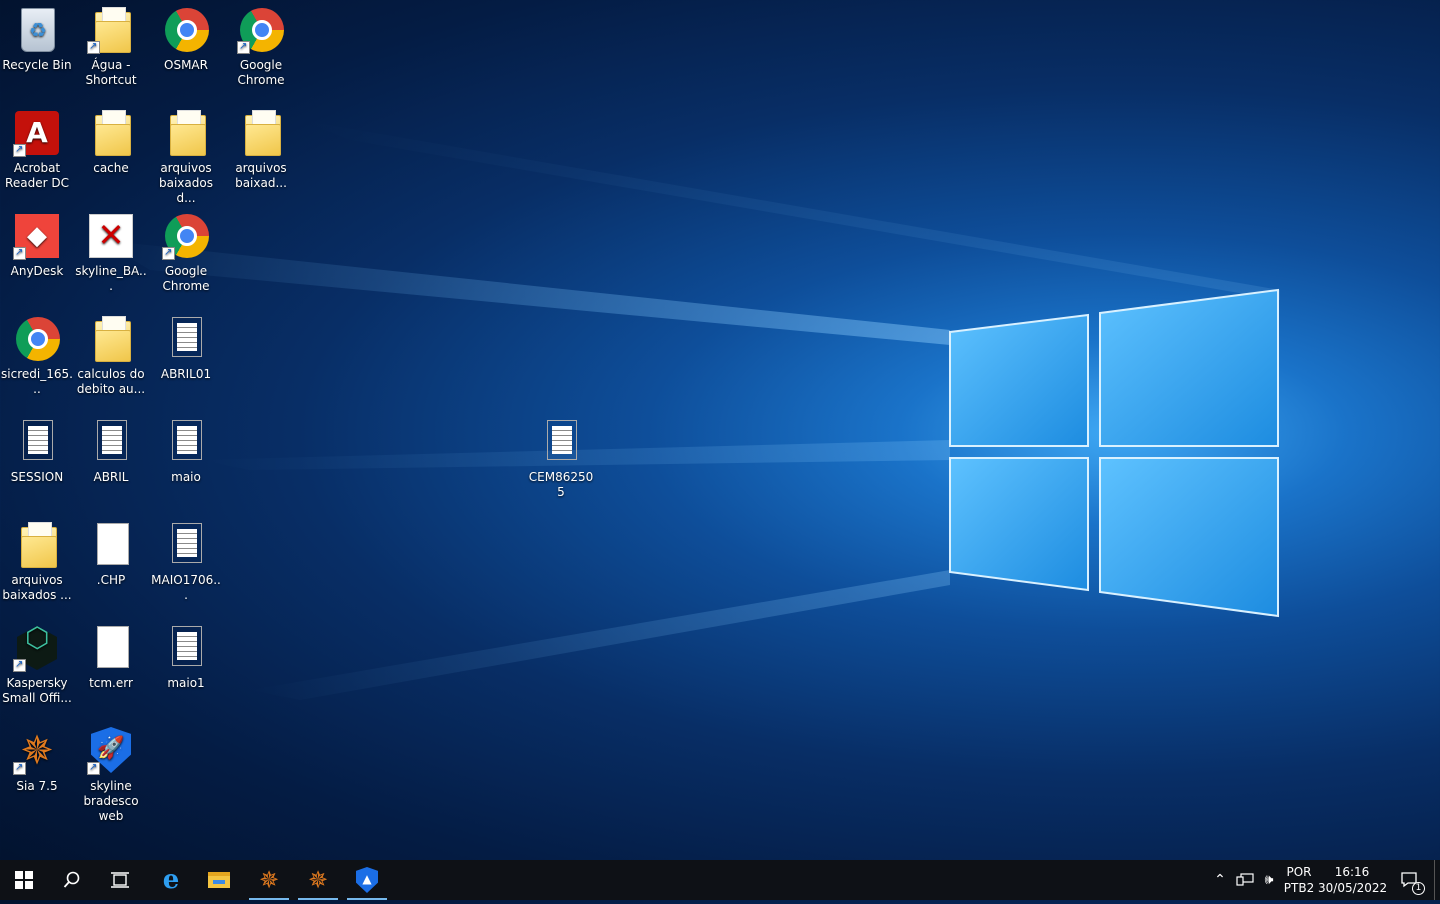  Describe the element at coordinates (37, 65) in the screenshot. I see `icon-label: Recycle Bin` at that location.